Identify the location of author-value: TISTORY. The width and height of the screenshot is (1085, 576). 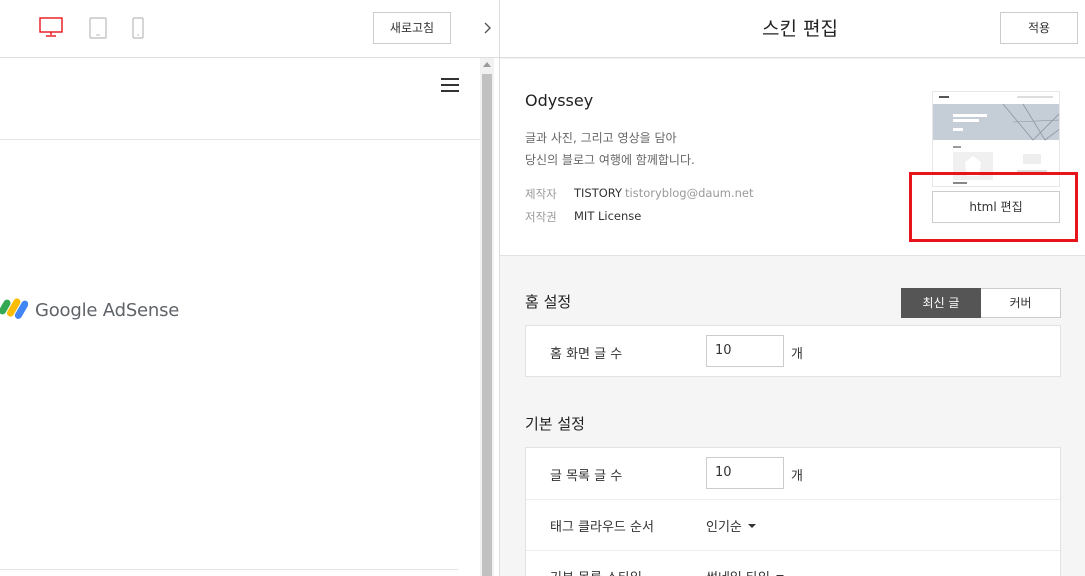
(598, 193).